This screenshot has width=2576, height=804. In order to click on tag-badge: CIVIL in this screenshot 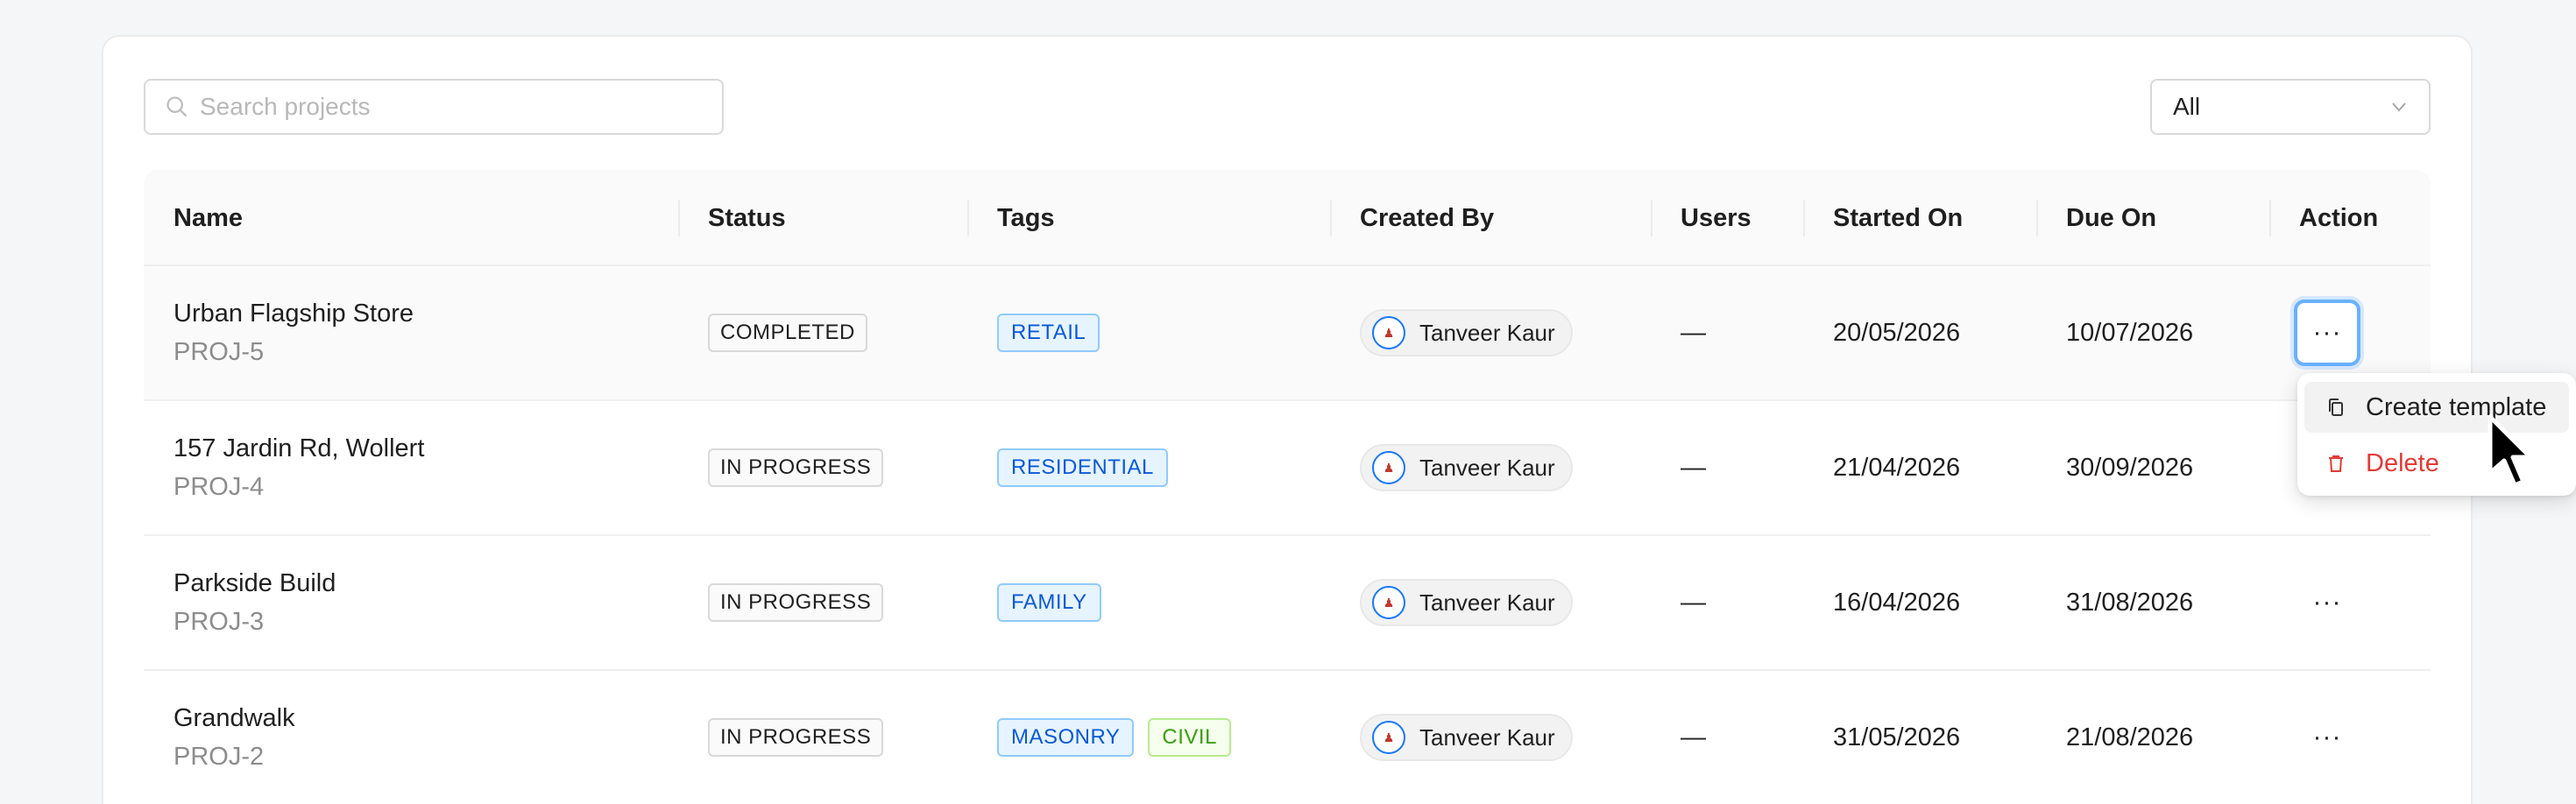, I will do `click(1189, 738)`.